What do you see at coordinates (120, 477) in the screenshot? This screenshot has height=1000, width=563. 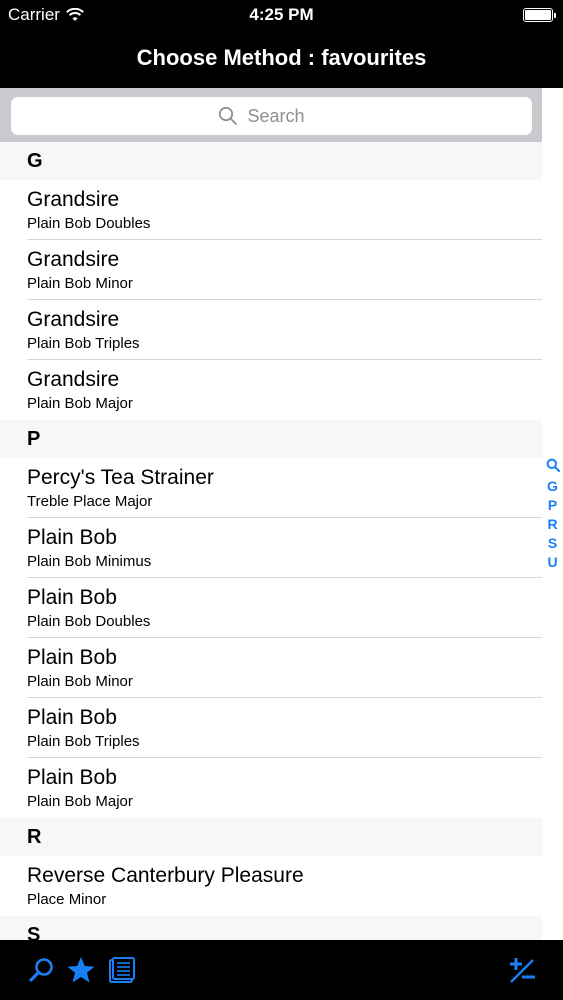 I see `method-name: Percy's Tea Strainer` at bounding box center [120, 477].